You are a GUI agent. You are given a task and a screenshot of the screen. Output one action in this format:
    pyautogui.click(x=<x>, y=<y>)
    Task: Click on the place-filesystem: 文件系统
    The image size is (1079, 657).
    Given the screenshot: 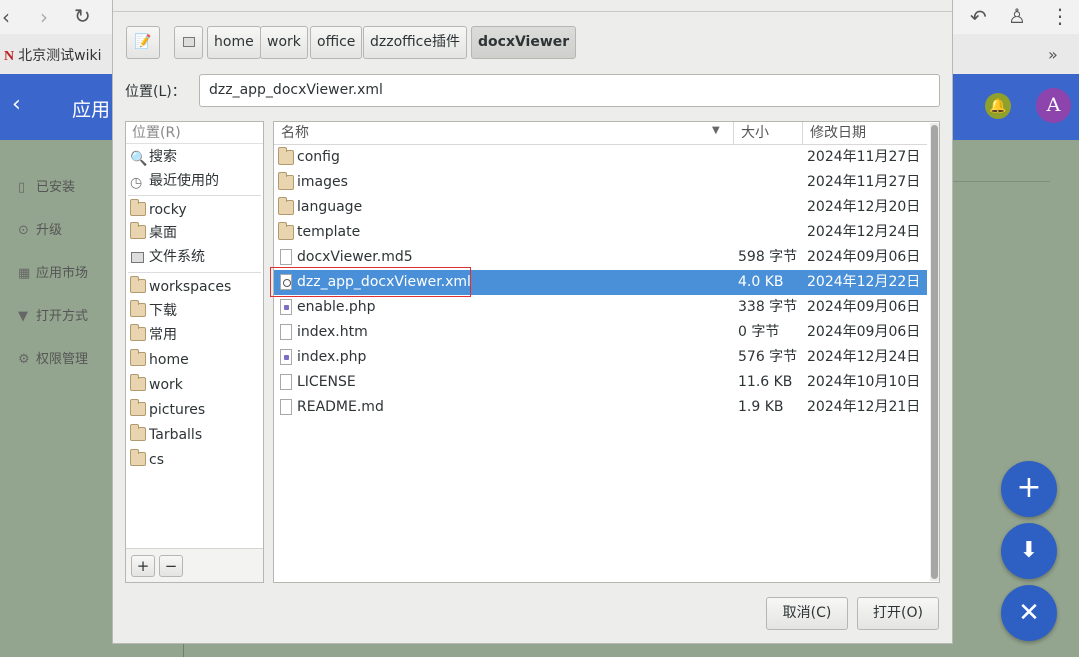 What is the action you would take?
    pyautogui.click(x=167, y=257)
    